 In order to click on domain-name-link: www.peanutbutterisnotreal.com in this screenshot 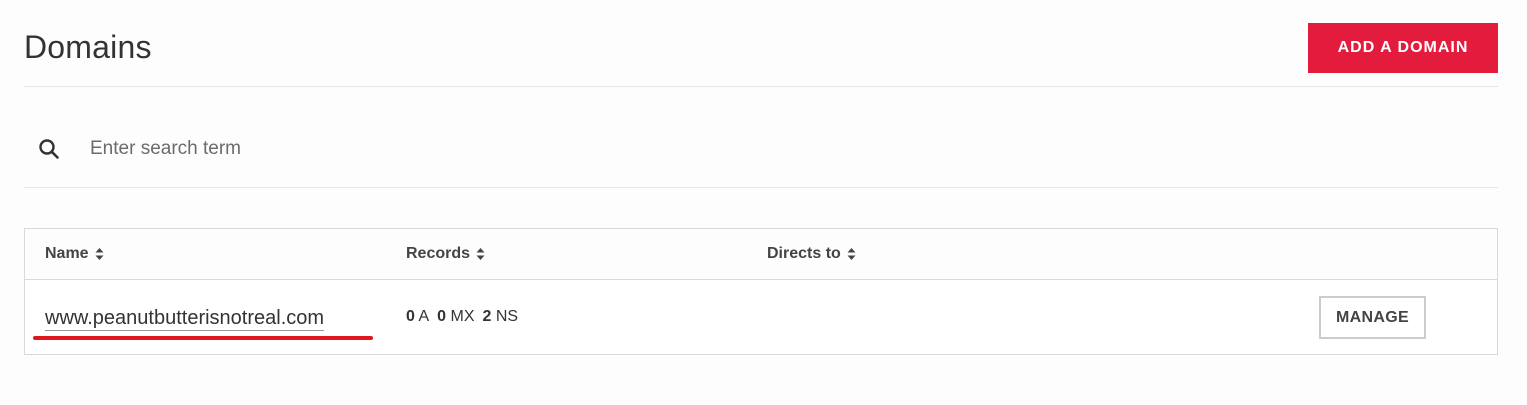, I will do `click(185, 318)`.